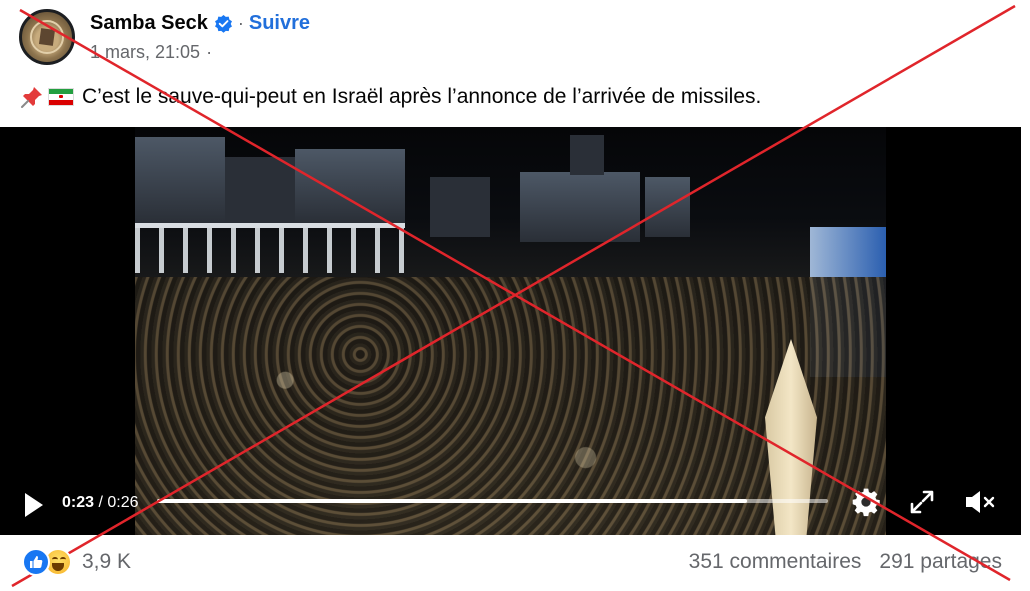 This screenshot has width=1030, height=591. I want to click on time-display: 0:23 / 0:26, so click(100, 503).